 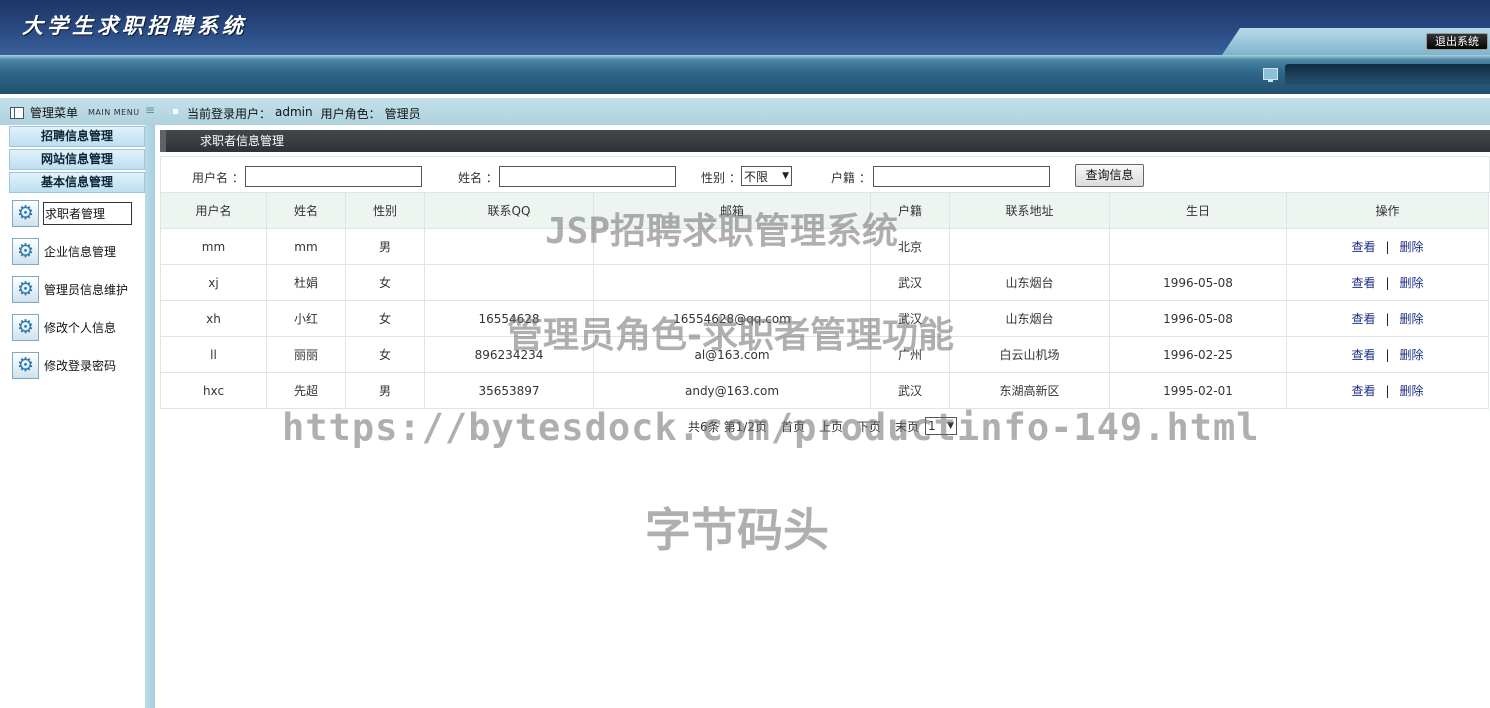 I want to click on sidebar-item-companies: ⚙ 企业信息管理, so click(x=64, y=251).